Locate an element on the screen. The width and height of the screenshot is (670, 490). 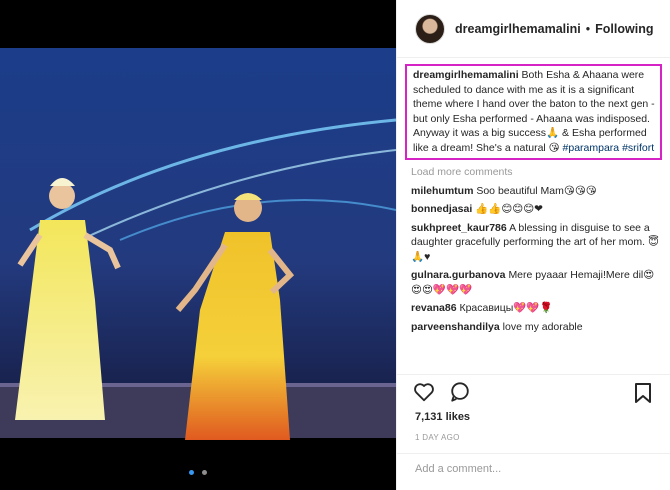
comment-user: milehumtum is located at coordinates (442, 191).